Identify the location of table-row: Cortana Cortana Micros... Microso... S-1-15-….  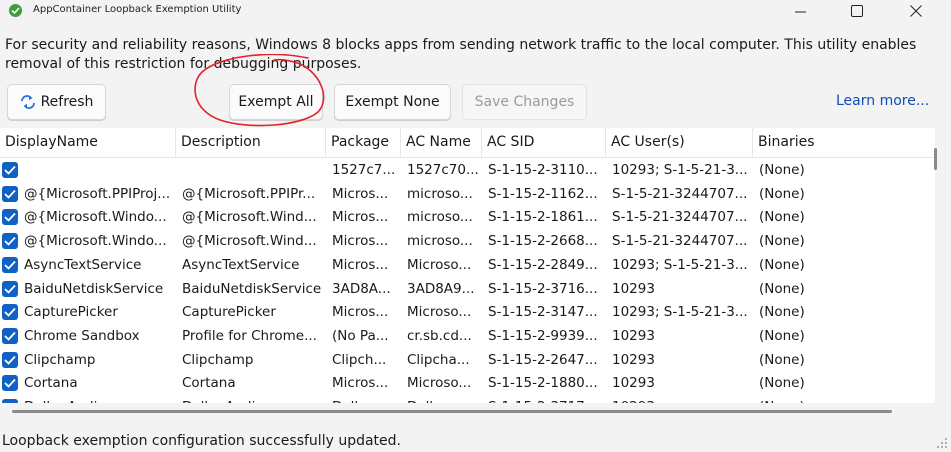
(467, 383).